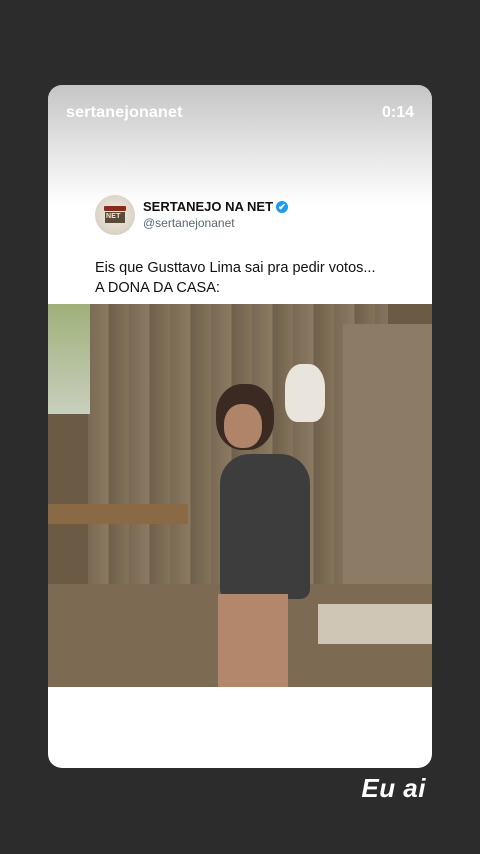  I want to click on avatar: NET, so click(115, 215).